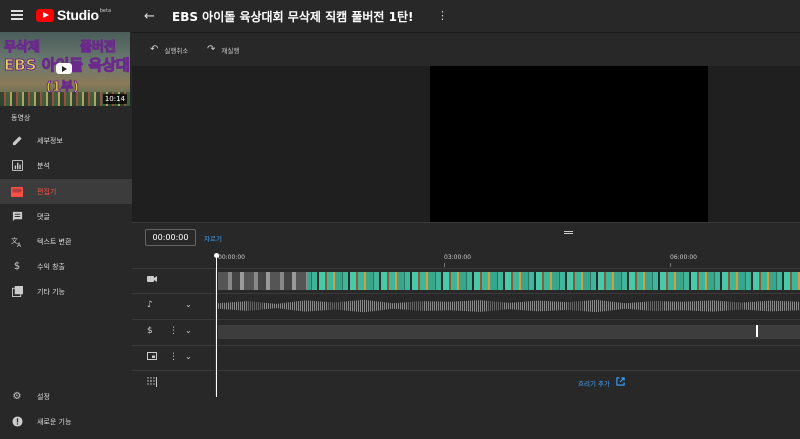 Image resolution: width=800 pixels, height=439 pixels. Describe the element at coordinates (54, 421) in the screenshot. I see `sidebar-item-label: 새로운 기능` at that location.